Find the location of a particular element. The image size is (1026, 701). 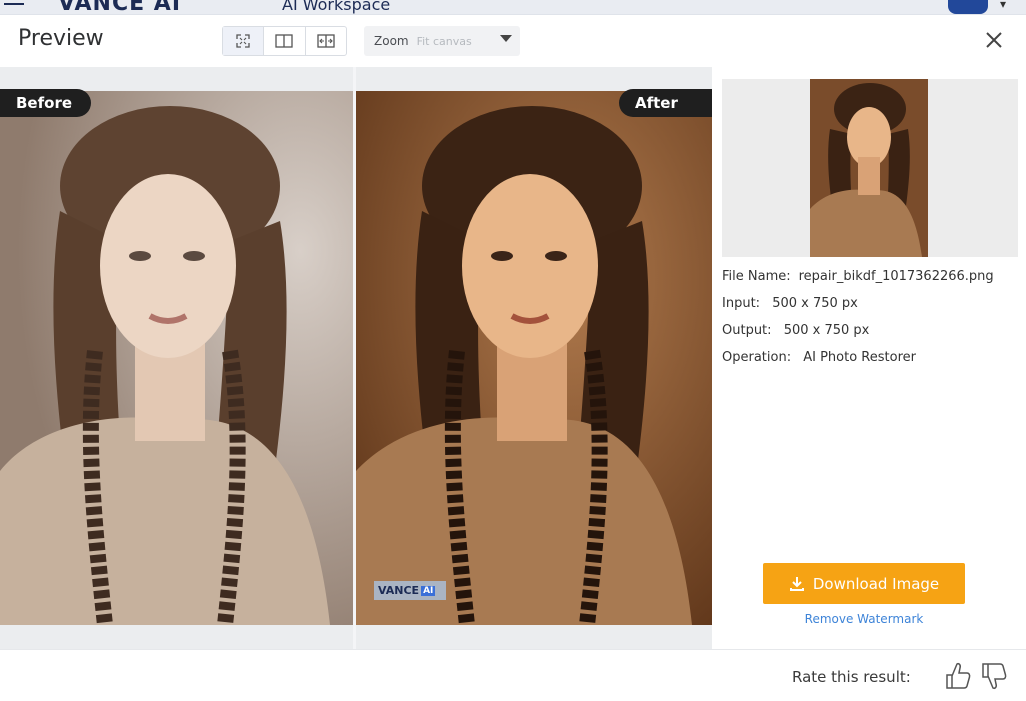

fit-screen-icon is located at coordinates (243, 41).